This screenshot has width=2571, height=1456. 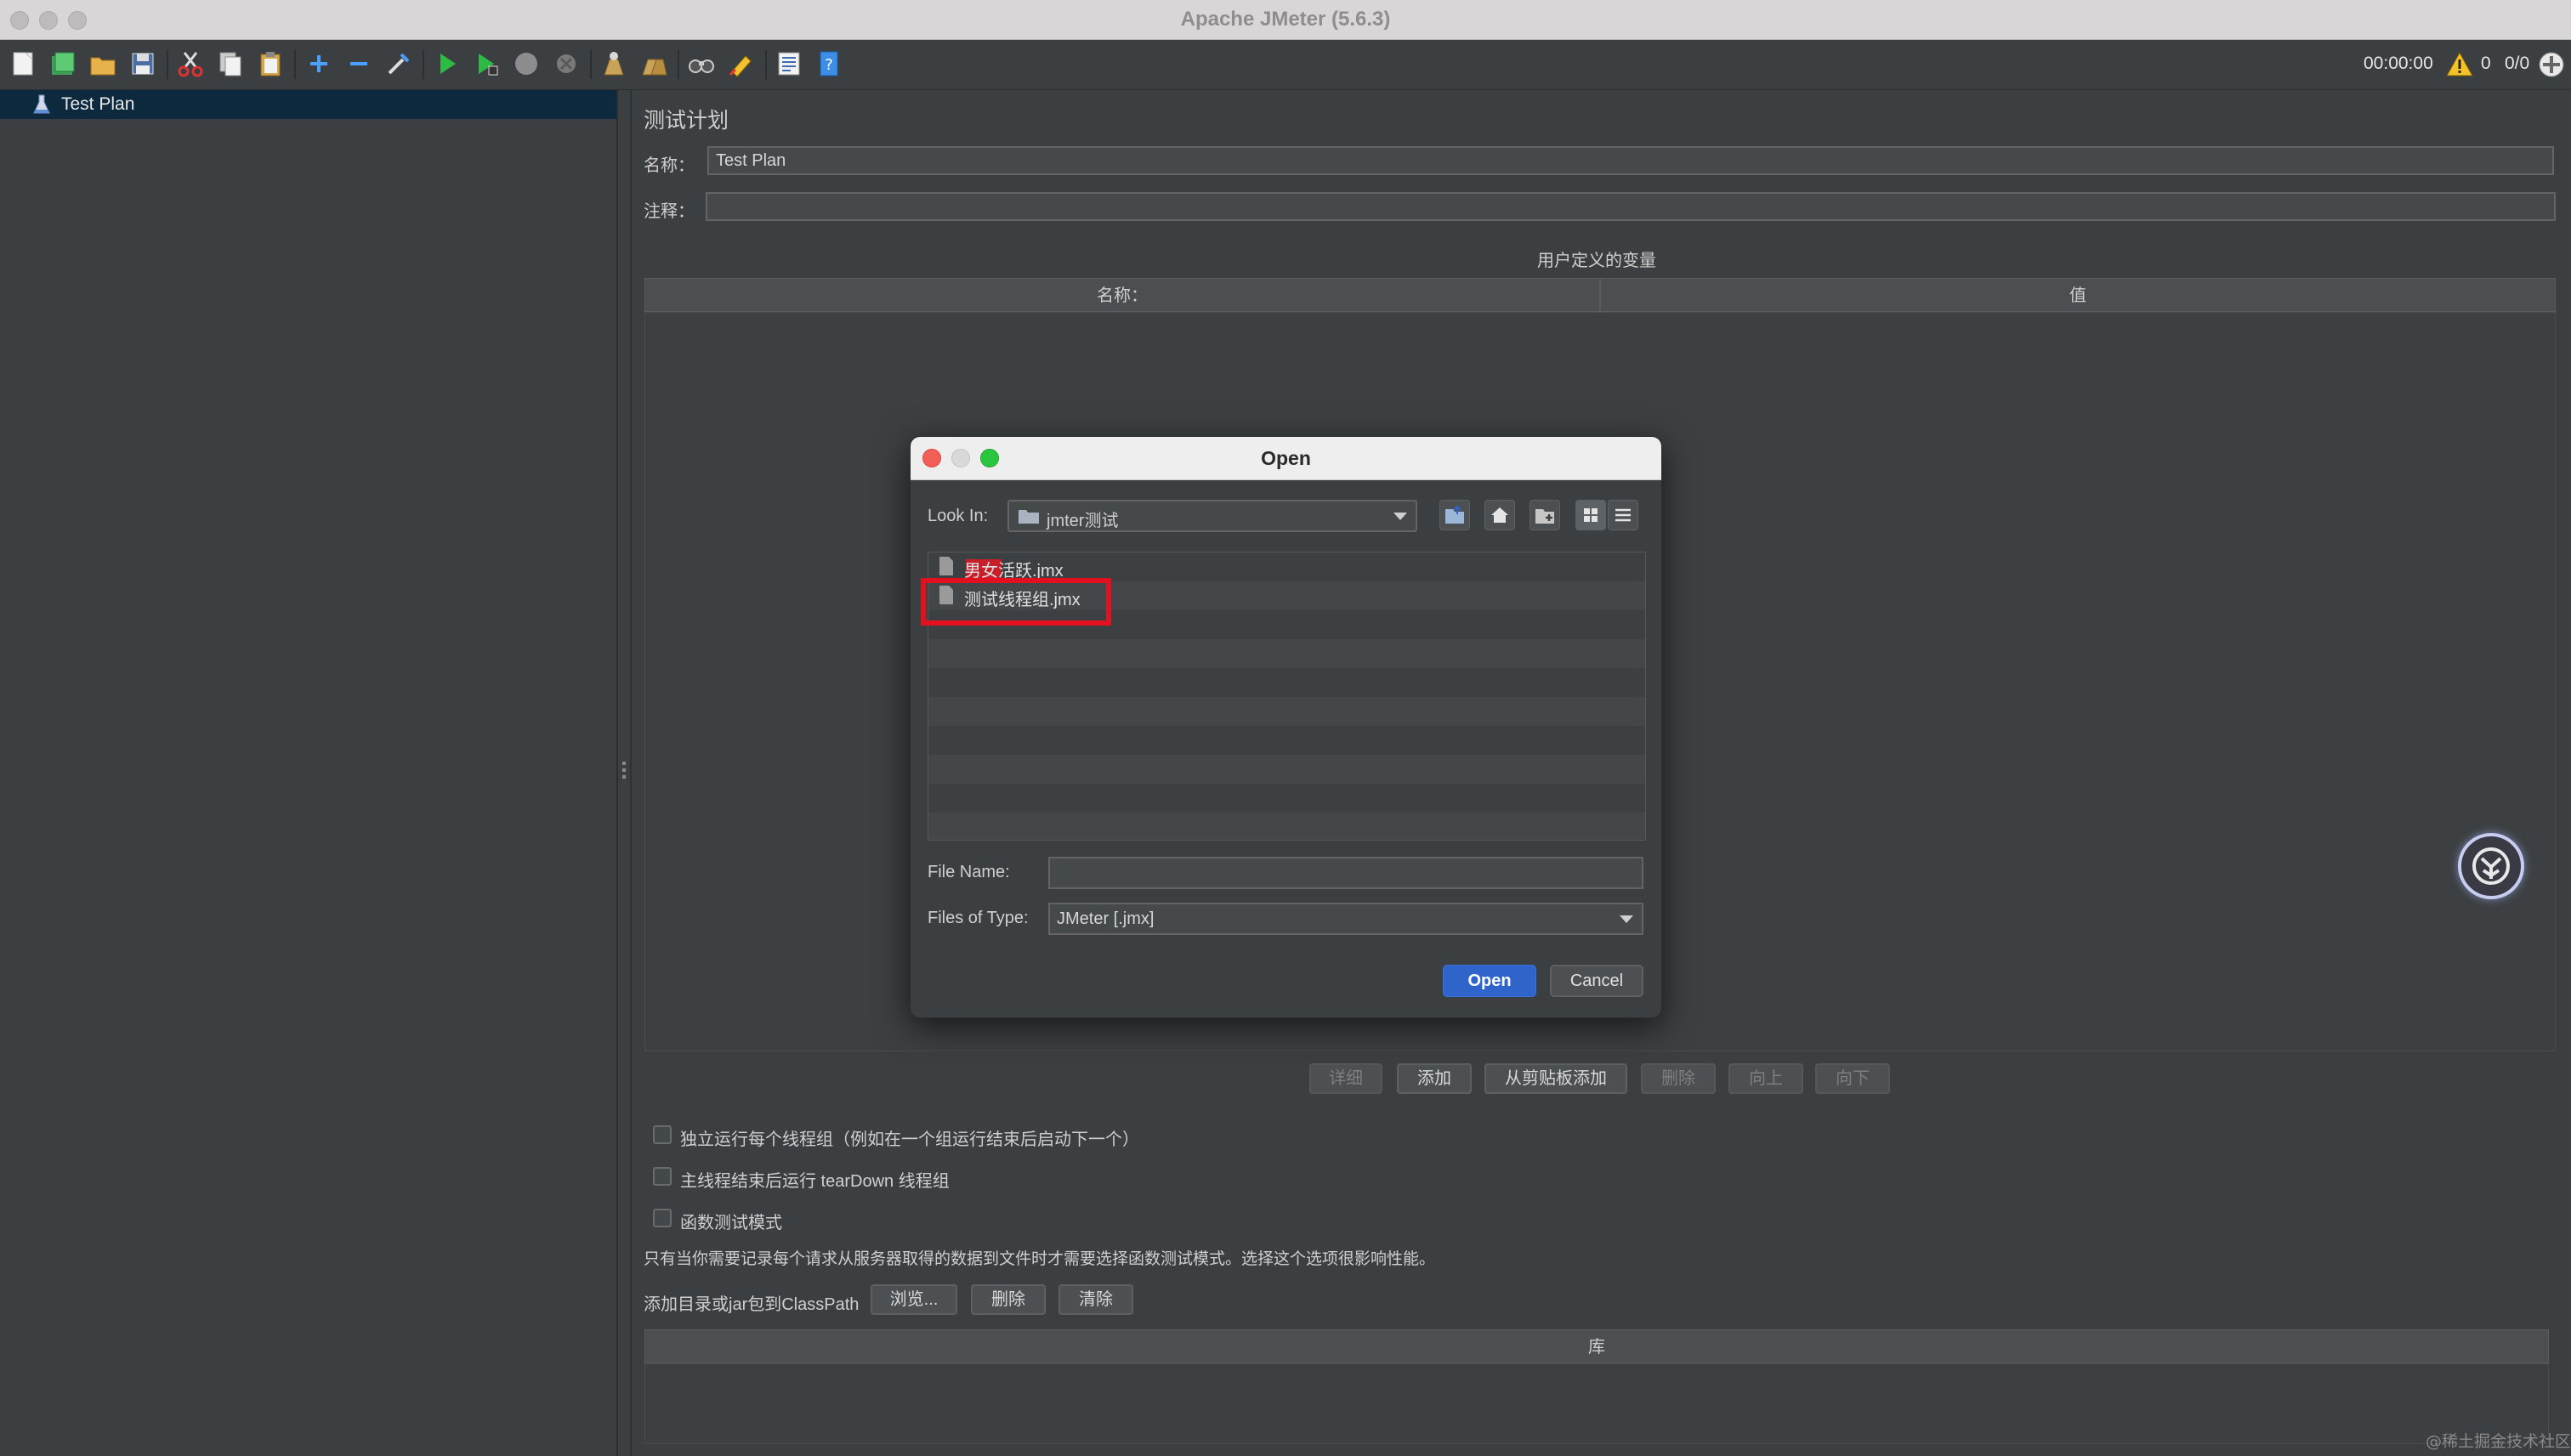 I want to click on open-file-dialog: Open Look In: jmter测试 男女活跃.jmx 测试线程组.jmx, so click(x=1286, y=727).